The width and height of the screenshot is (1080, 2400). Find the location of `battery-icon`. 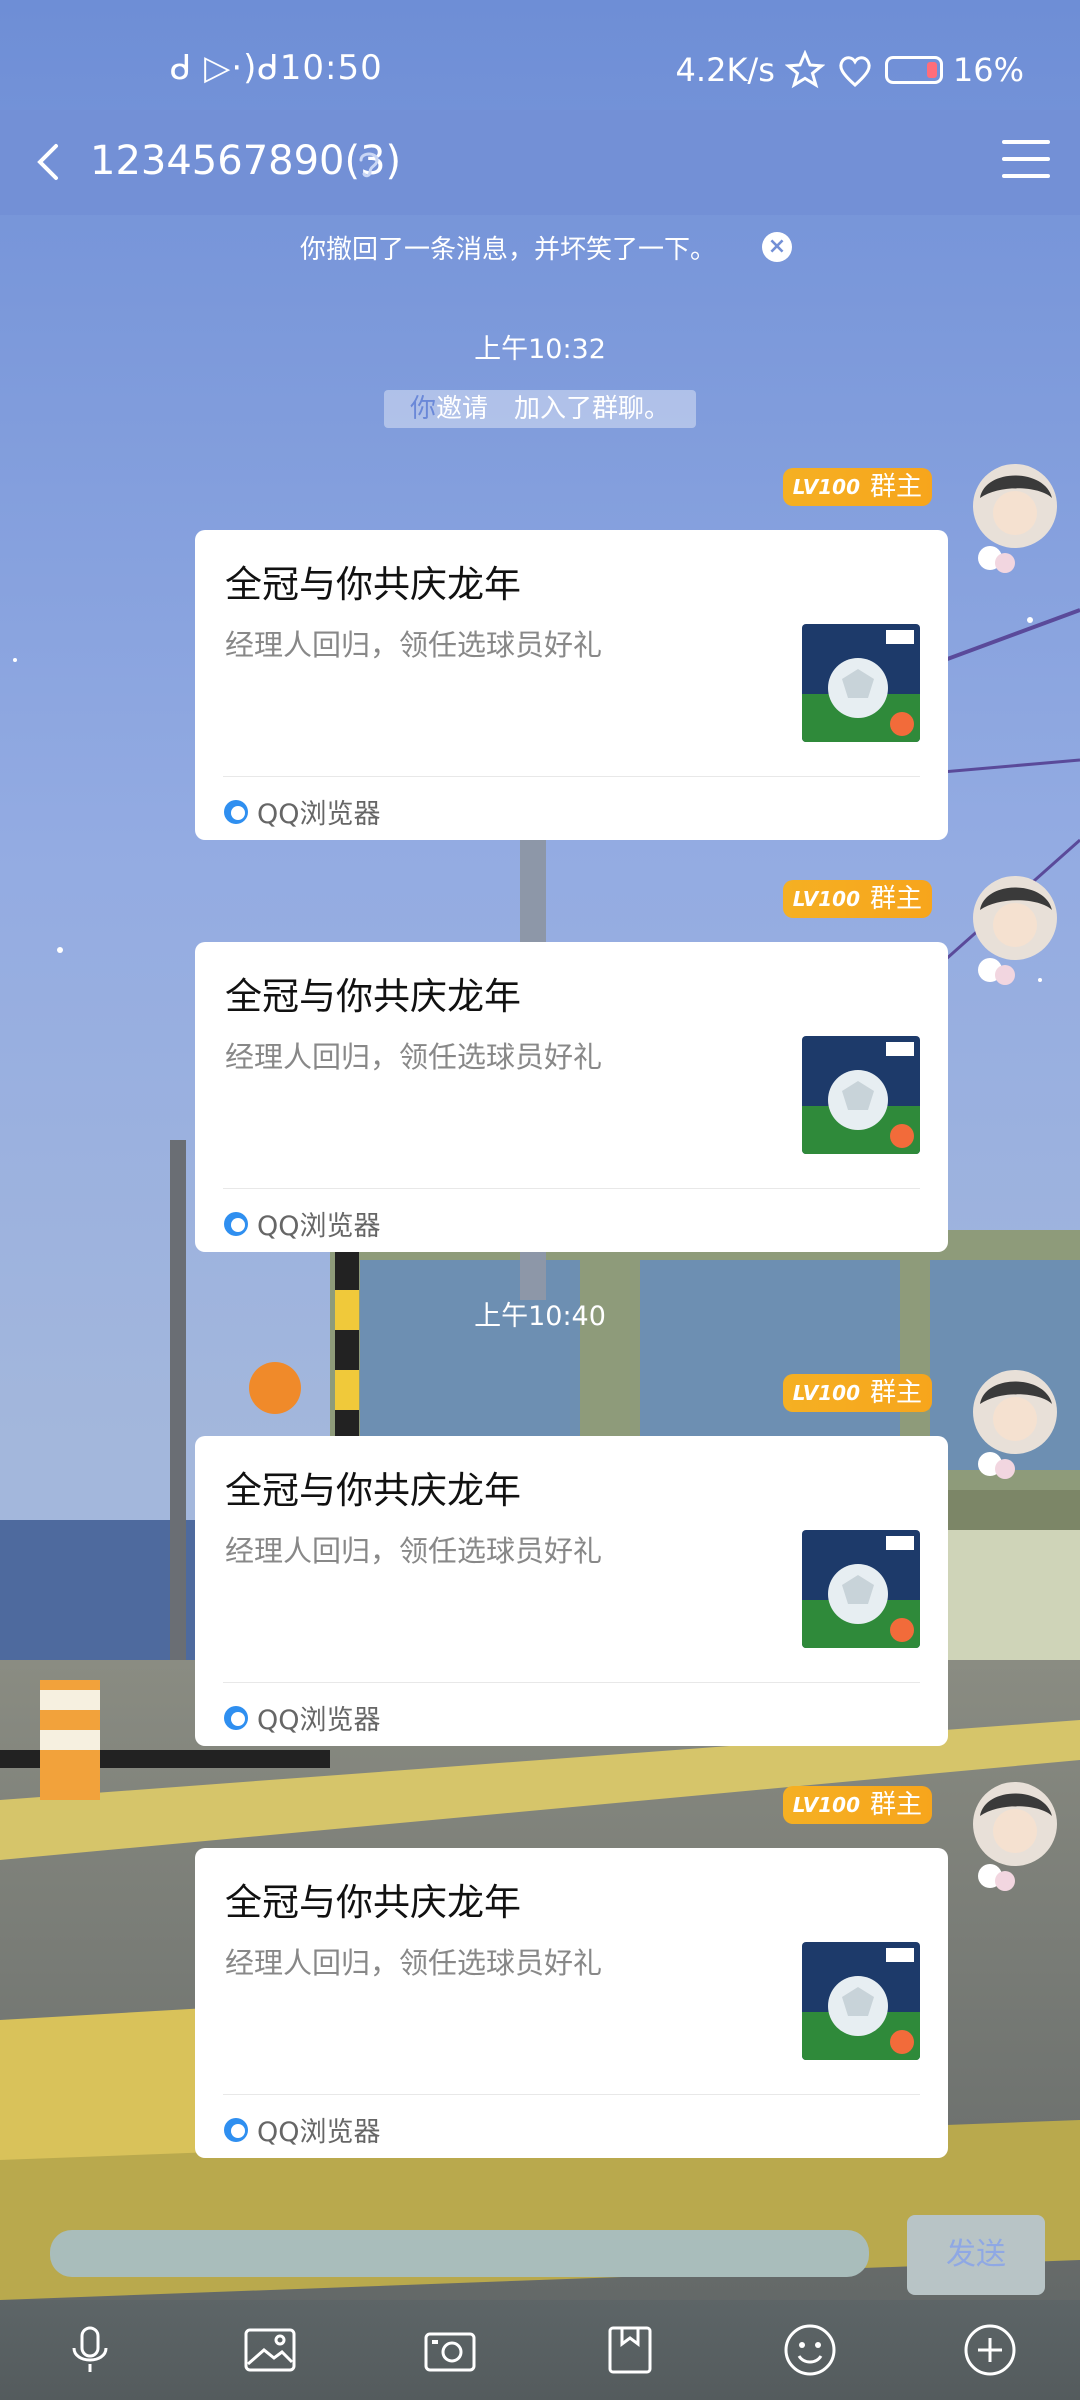

battery-icon is located at coordinates (913, 70).